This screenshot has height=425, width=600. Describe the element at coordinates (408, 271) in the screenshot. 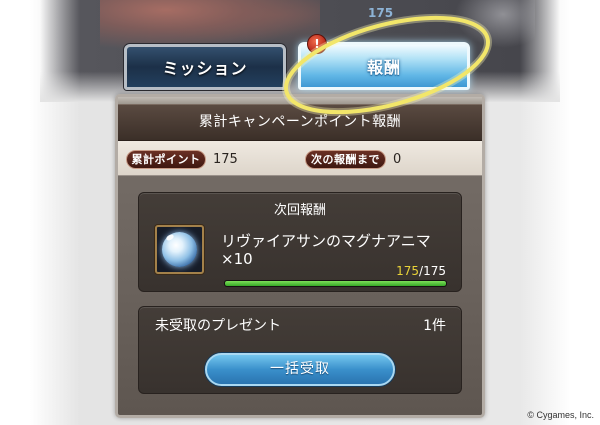

I see `progress-current: 175` at that location.